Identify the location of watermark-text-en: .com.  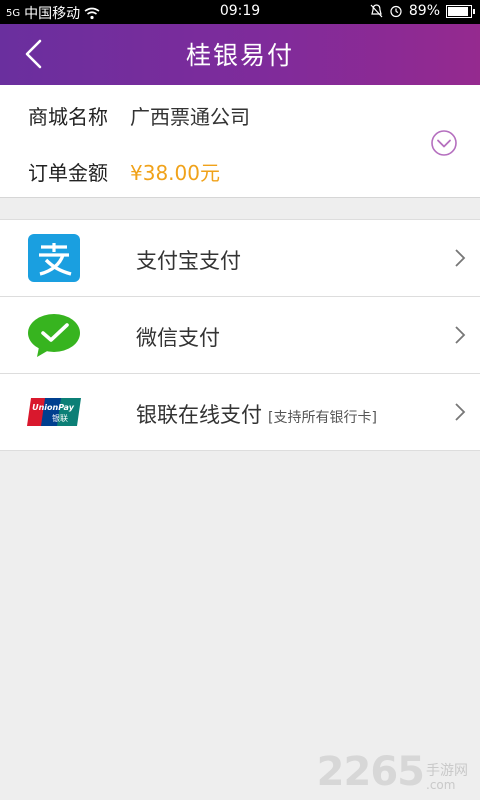
(441, 785).